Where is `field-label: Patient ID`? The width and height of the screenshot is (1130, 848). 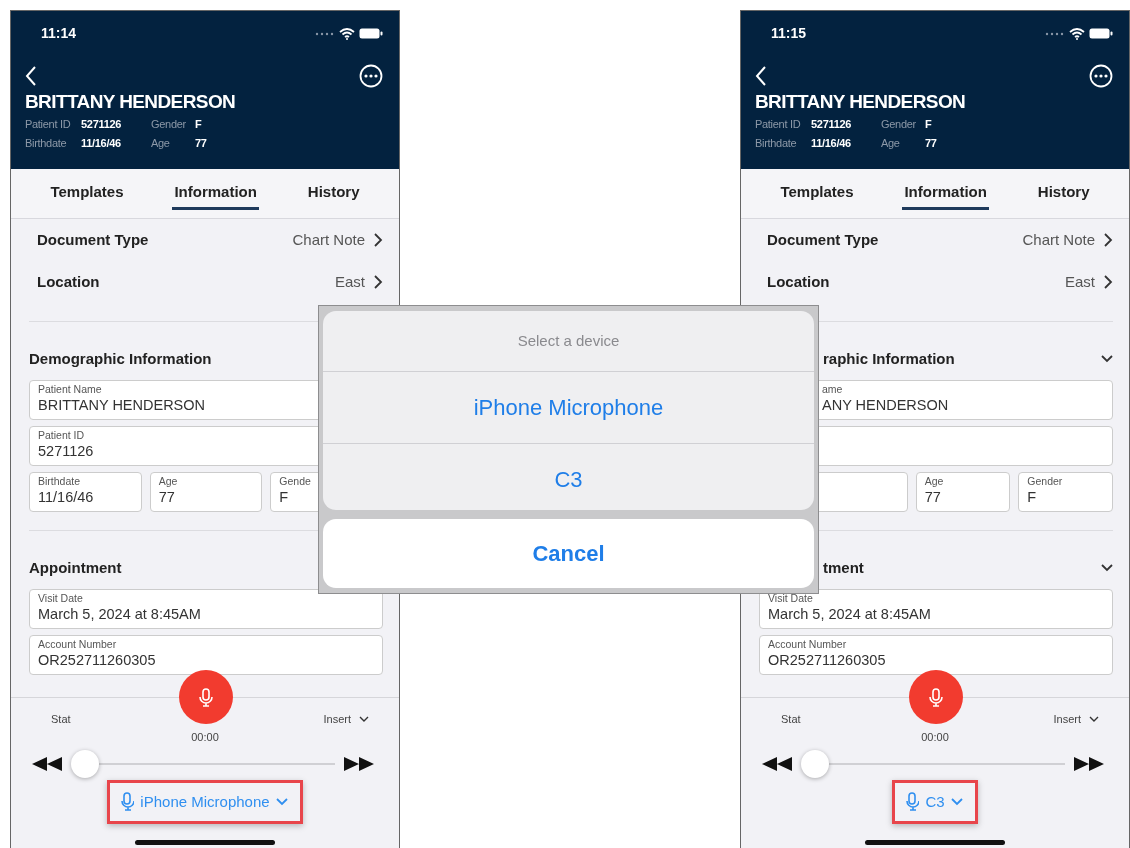
field-label: Patient ID is located at coordinates (62, 435).